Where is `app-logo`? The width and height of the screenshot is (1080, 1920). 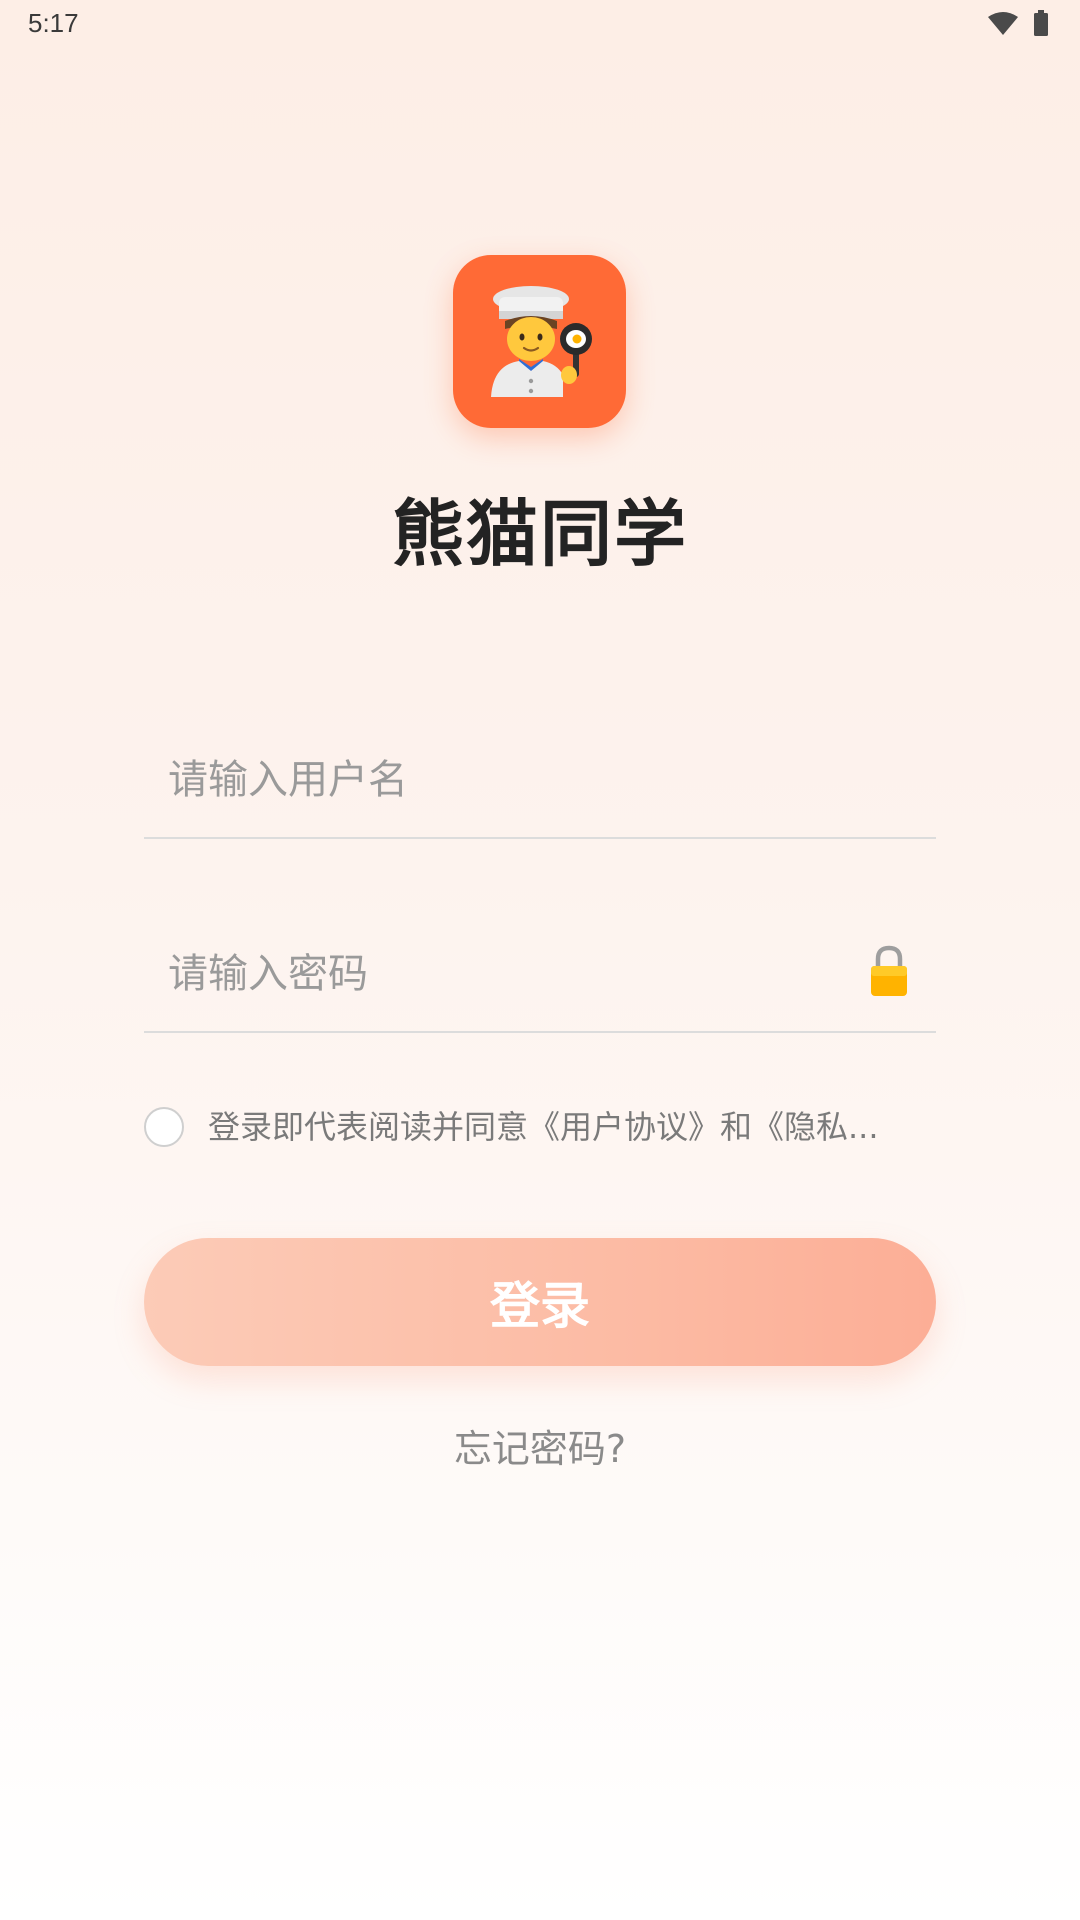 app-logo is located at coordinates (539, 341).